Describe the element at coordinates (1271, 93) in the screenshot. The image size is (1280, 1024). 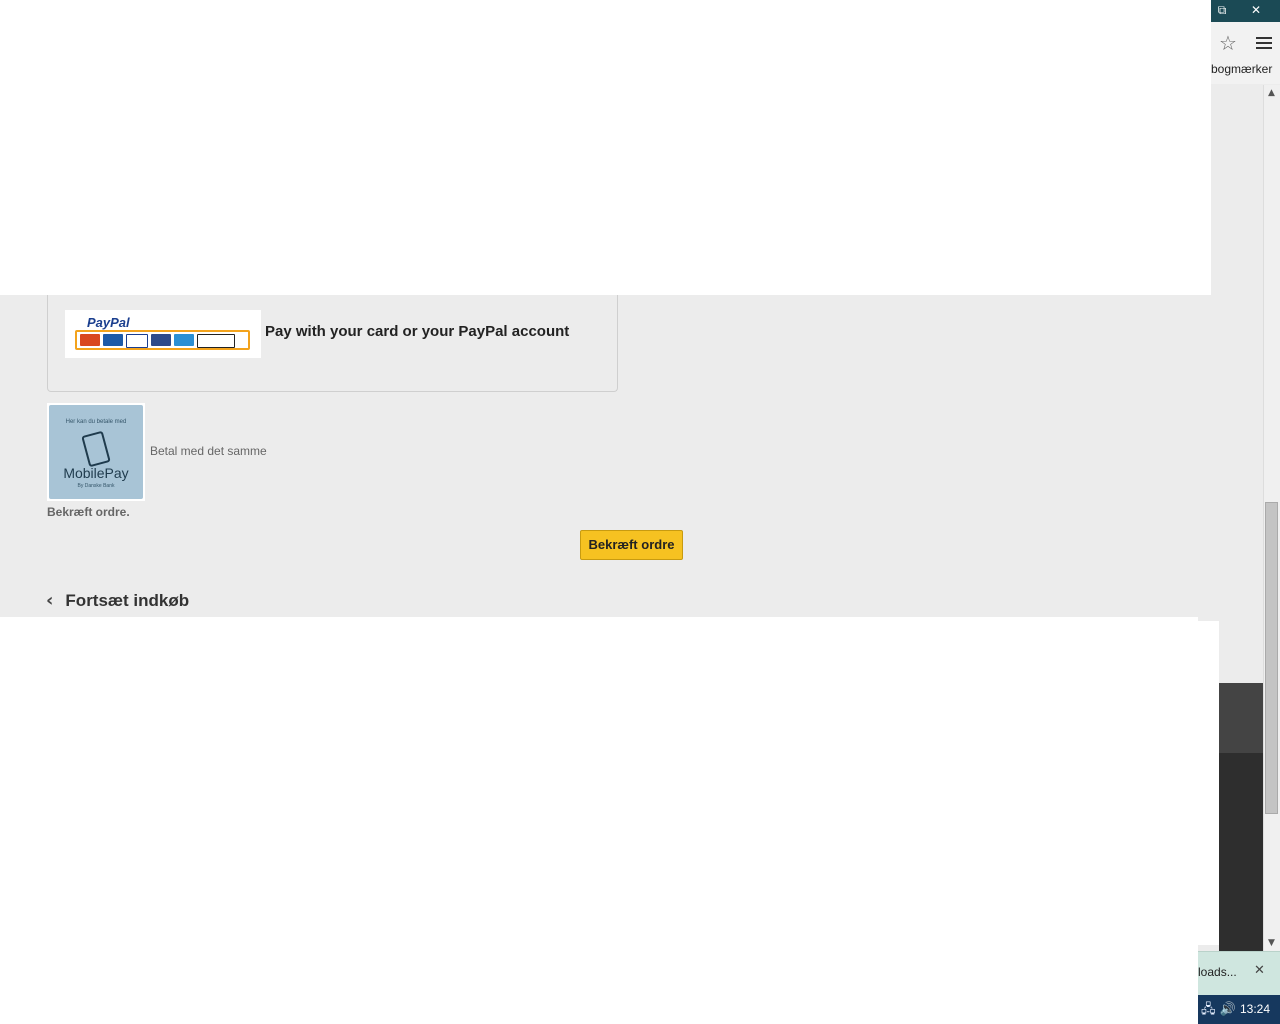
I see `scroll-up-icon: ▲` at that location.